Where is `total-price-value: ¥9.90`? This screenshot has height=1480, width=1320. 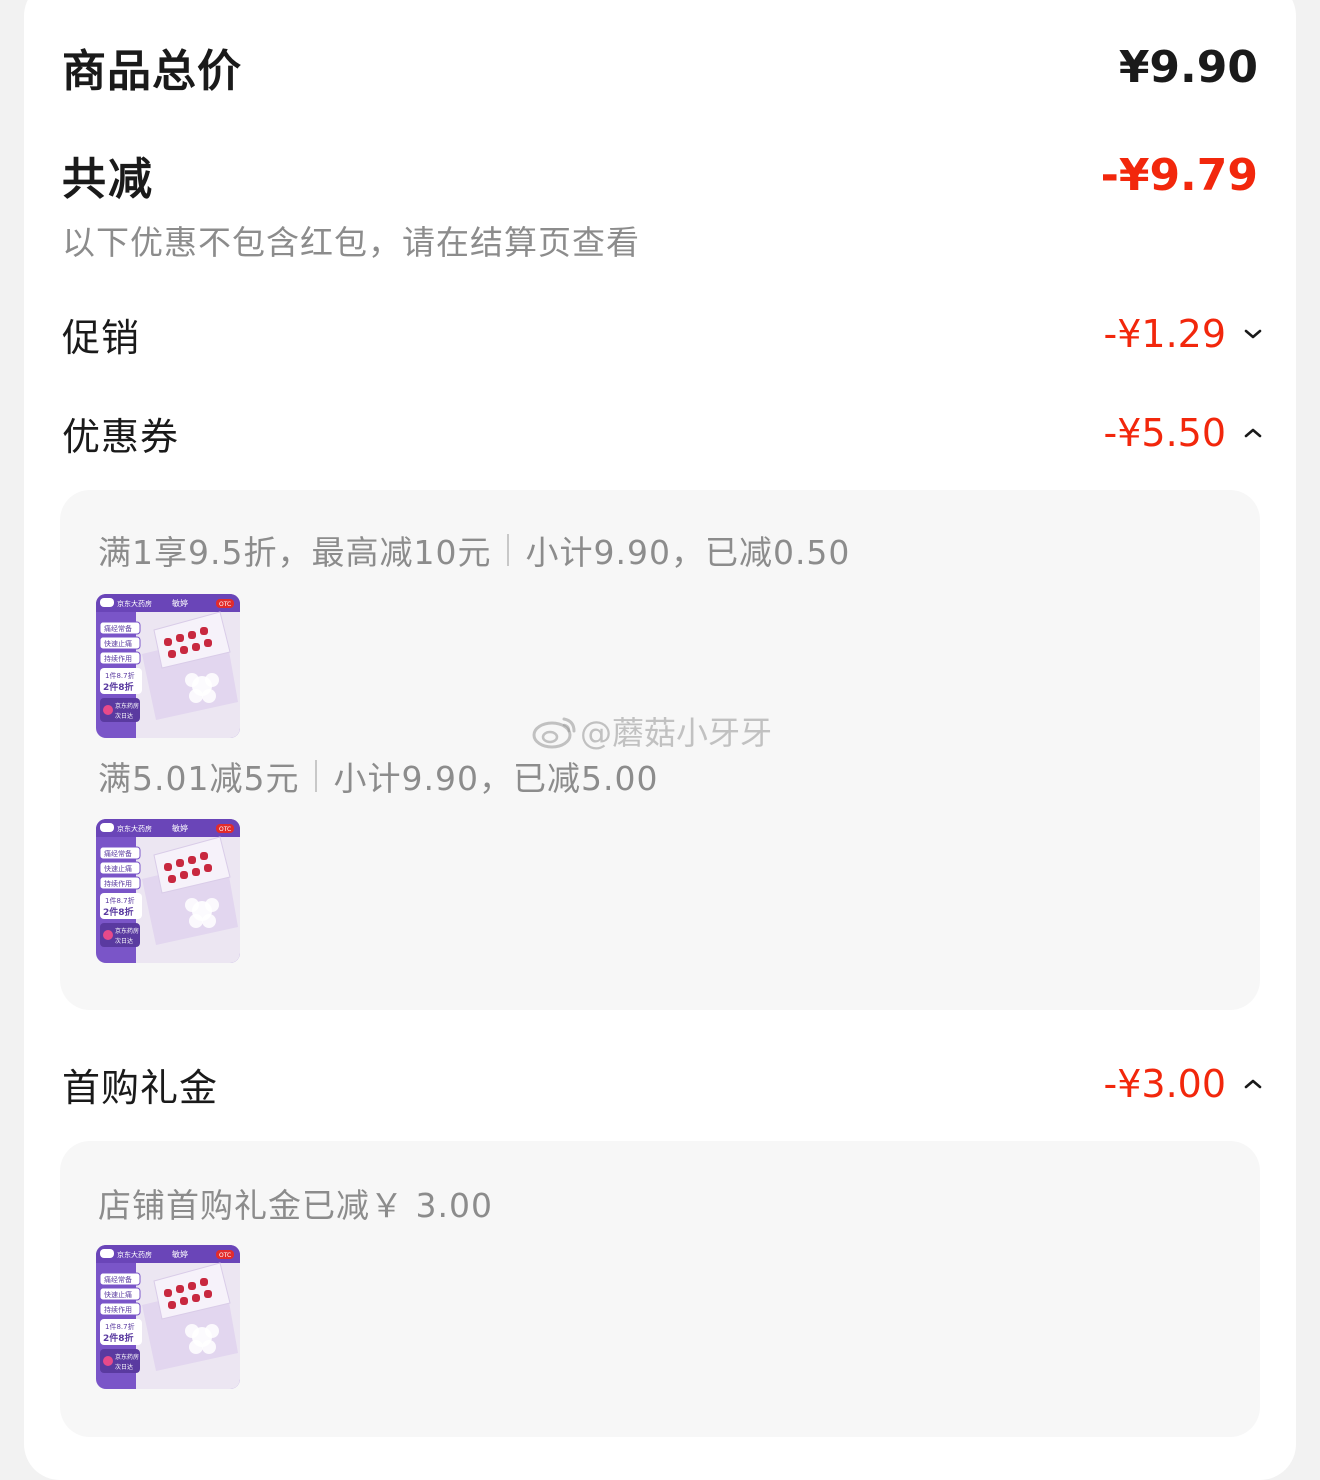
total-price-value: ¥9.90 is located at coordinates (1188, 67).